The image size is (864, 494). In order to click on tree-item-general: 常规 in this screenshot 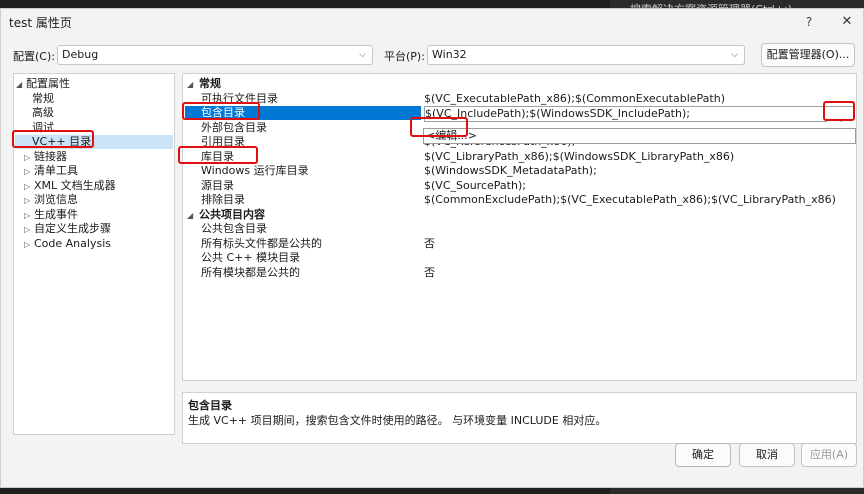, I will do `click(43, 99)`.